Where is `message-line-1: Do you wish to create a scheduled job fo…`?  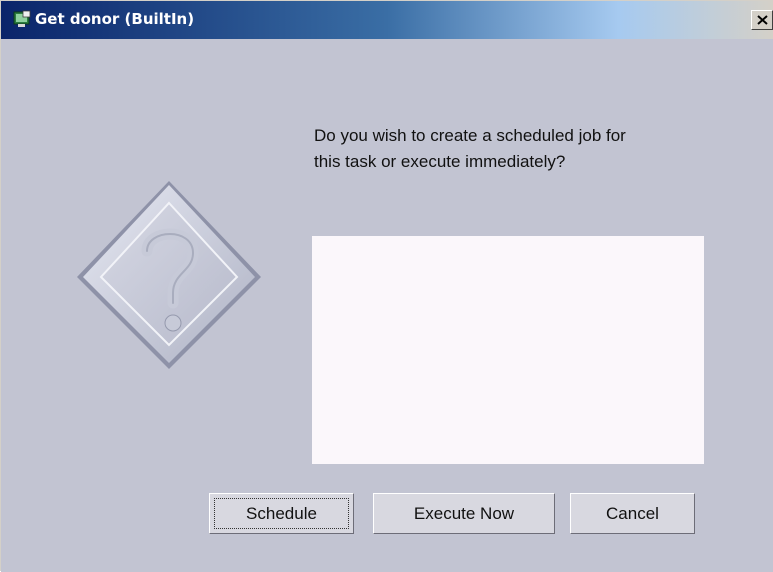
message-line-1: Do you wish to create a scheduled job fo… is located at coordinates (470, 135).